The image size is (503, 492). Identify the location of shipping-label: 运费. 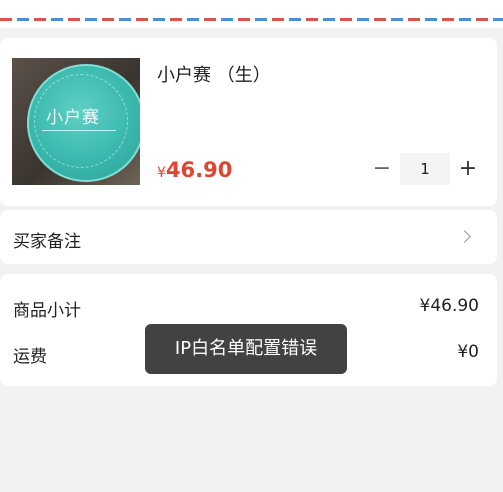
(30, 357).